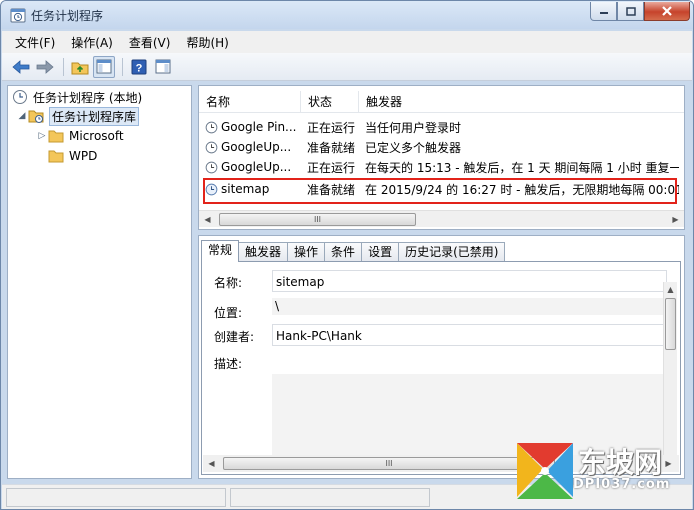 The width and height of the screenshot is (694, 510). Describe the element at coordinates (620, 462) in the screenshot. I see `watermark-title: 东坡网` at that location.